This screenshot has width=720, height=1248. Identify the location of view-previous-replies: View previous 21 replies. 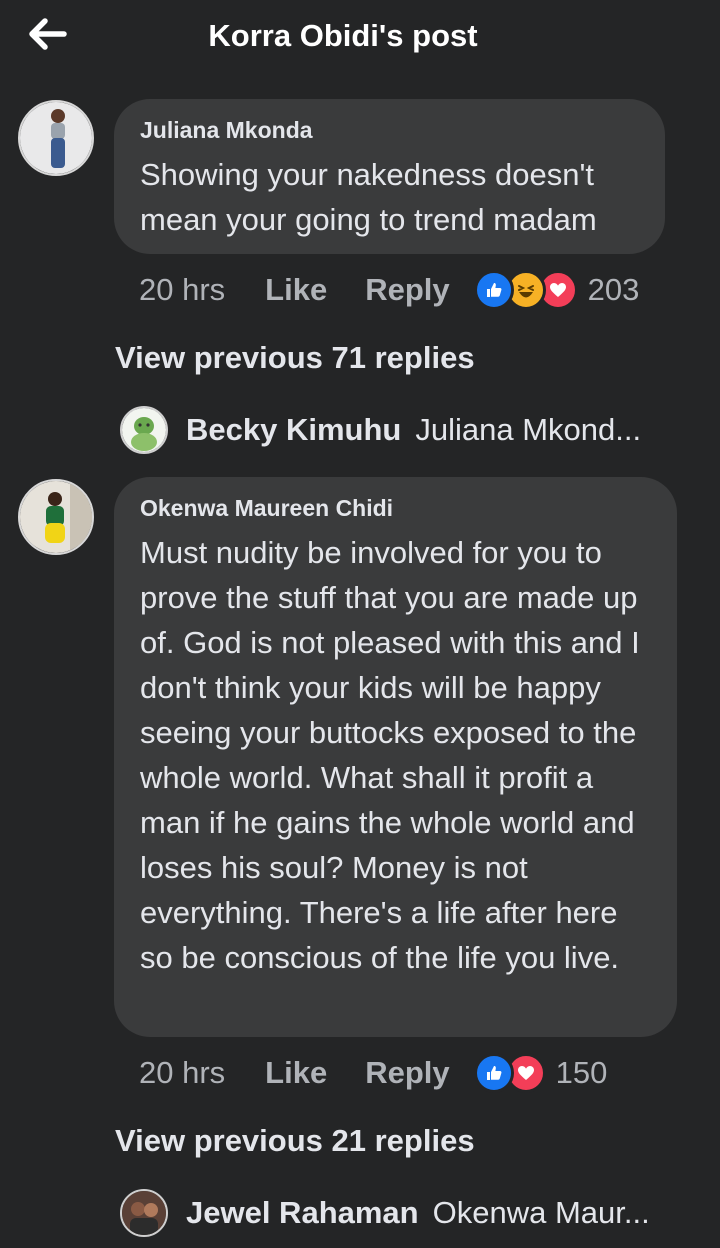
(295, 1141).